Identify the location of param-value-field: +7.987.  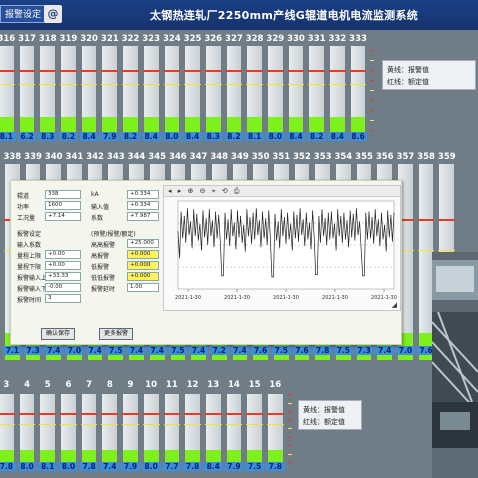
(143, 216).